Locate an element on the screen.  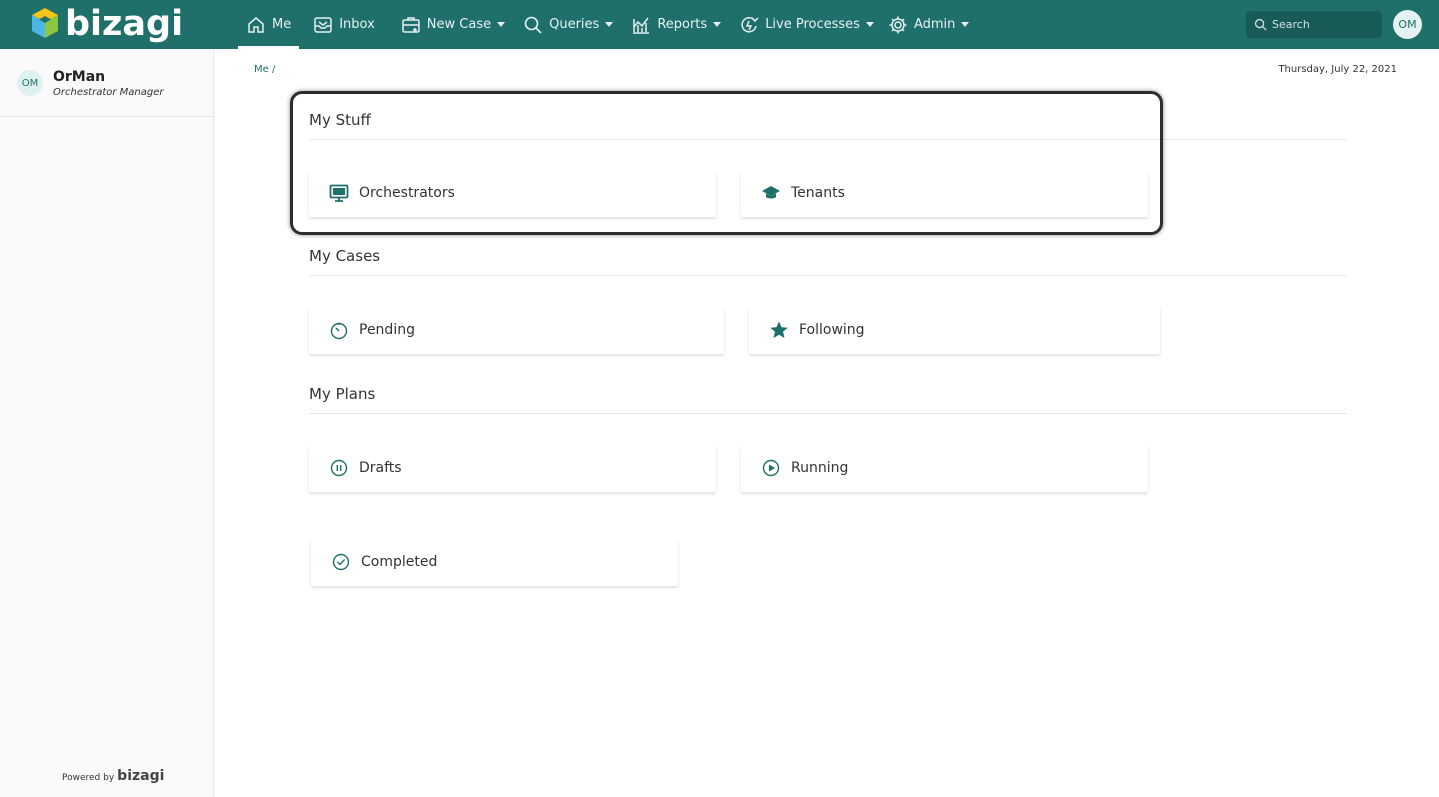
user-avatar-button: OM is located at coordinates (1407, 24).